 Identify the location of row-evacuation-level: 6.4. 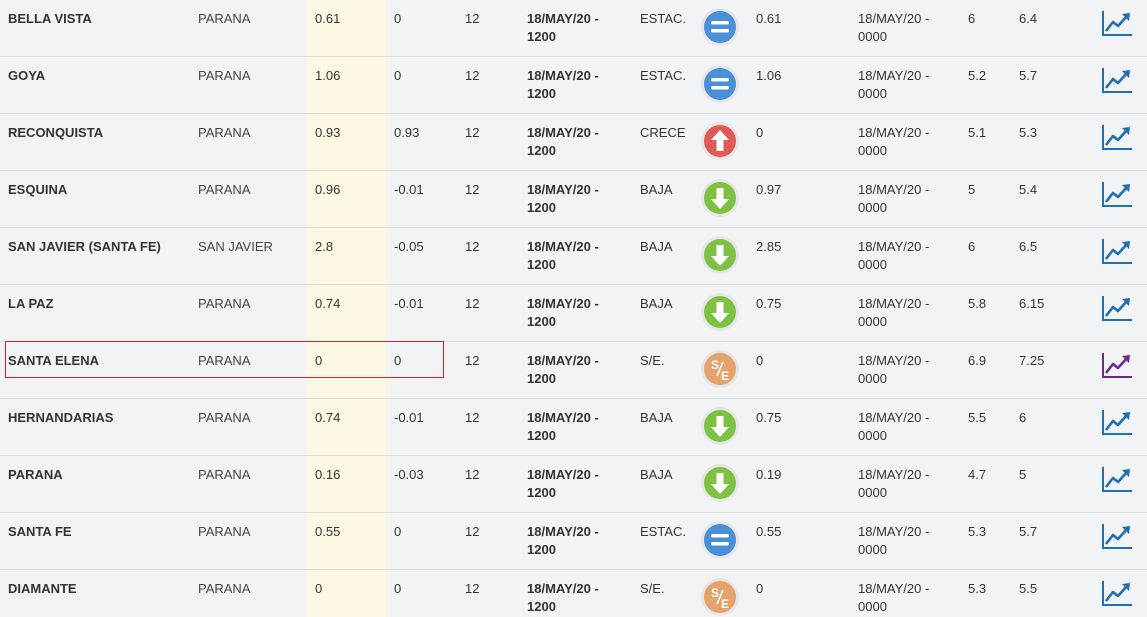
(1028, 18).